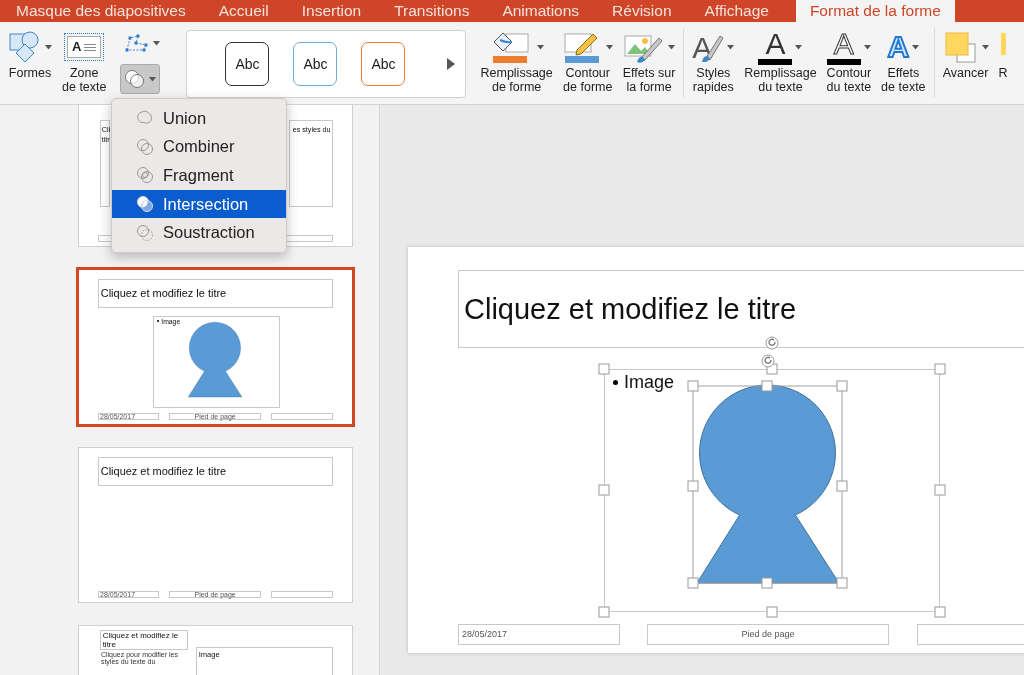 Image resolution: width=1024 pixels, height=675 pixels. What do you see at coordinates (644, 382) in the screenshot?
I see `bullet-text: Image` at bounding box center [644, 382].